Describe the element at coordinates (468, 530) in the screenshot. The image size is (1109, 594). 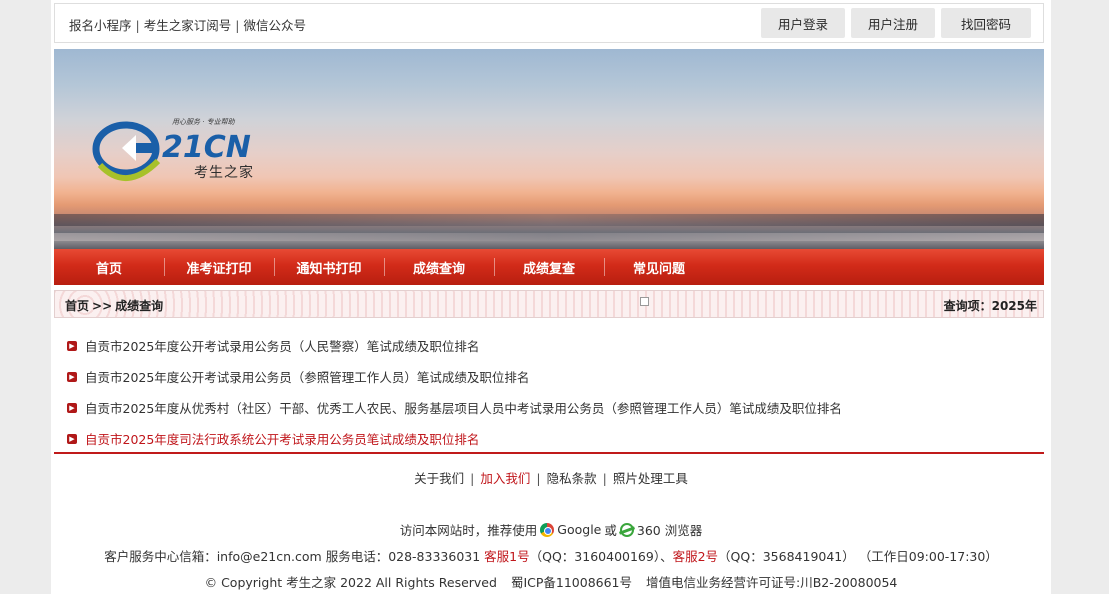
I see `browser-prefix: 访问本网站时，推荐使用` at that location.